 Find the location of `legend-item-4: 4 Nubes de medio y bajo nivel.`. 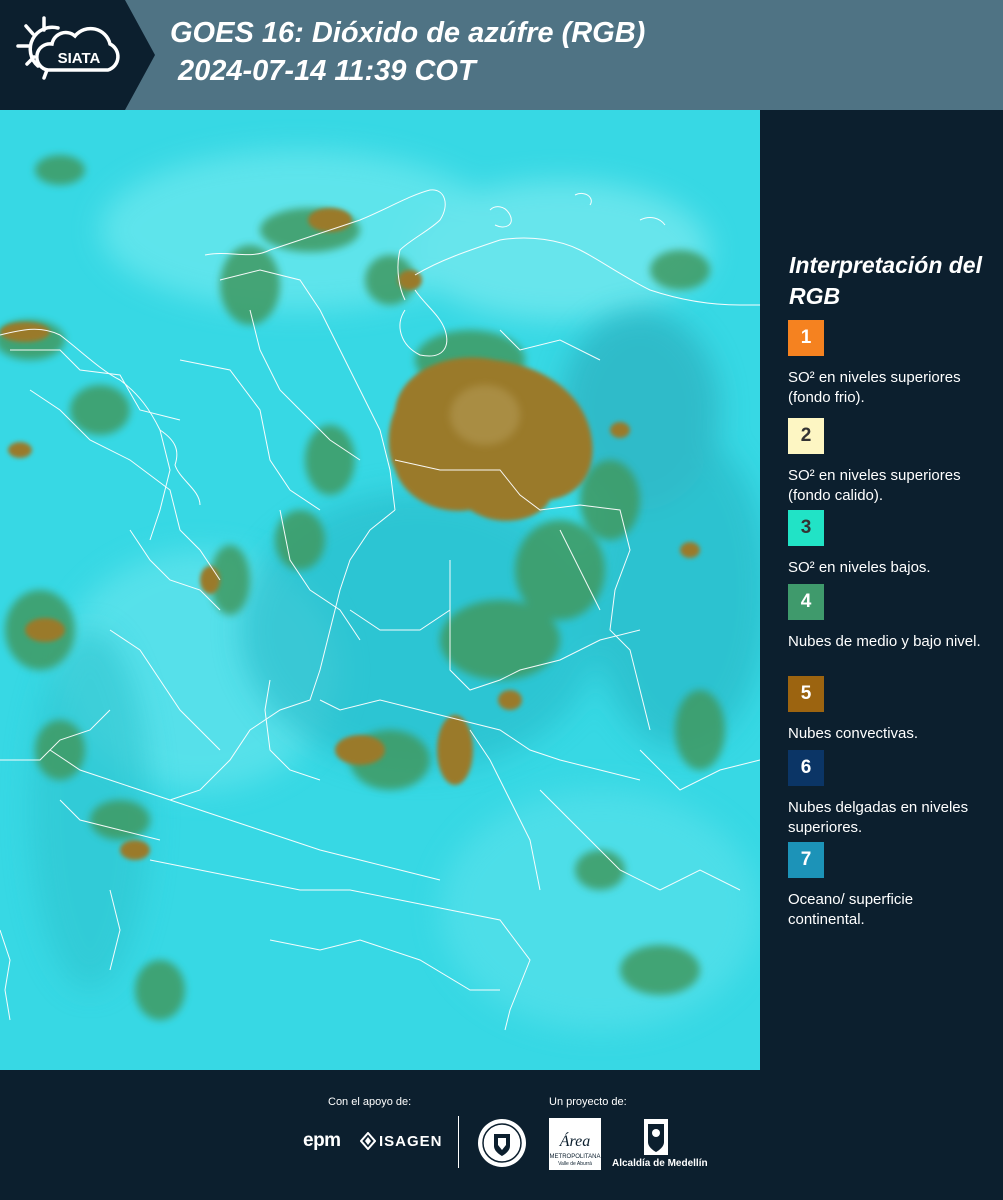

legend-item-4: 4 Nubes de medio y bajo nivel. is located at coordinates (890, 618).